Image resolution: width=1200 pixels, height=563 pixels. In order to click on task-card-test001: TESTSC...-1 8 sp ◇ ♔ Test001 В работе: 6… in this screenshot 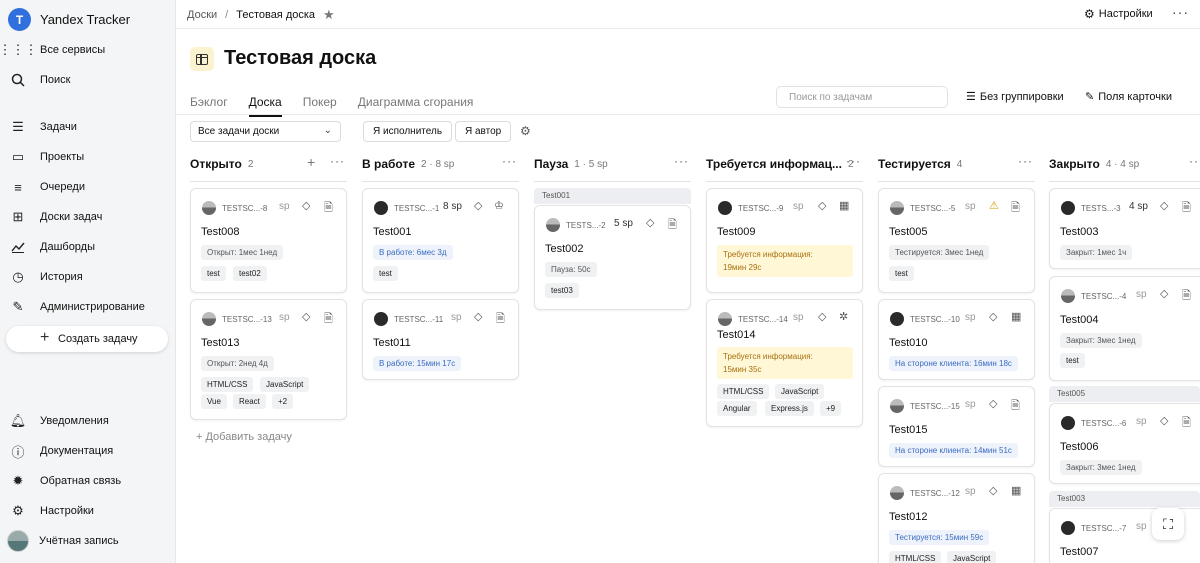, I will do `click(440, 240)`.